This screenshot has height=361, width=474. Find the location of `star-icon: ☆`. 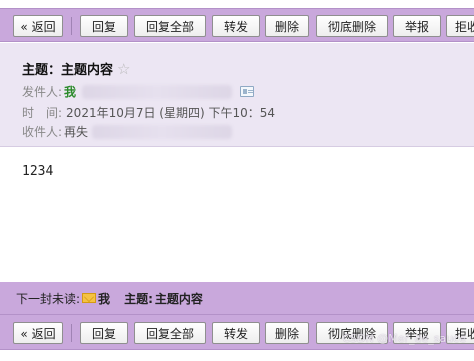

star-icon: ☆ is located at coordinates (123, 69).